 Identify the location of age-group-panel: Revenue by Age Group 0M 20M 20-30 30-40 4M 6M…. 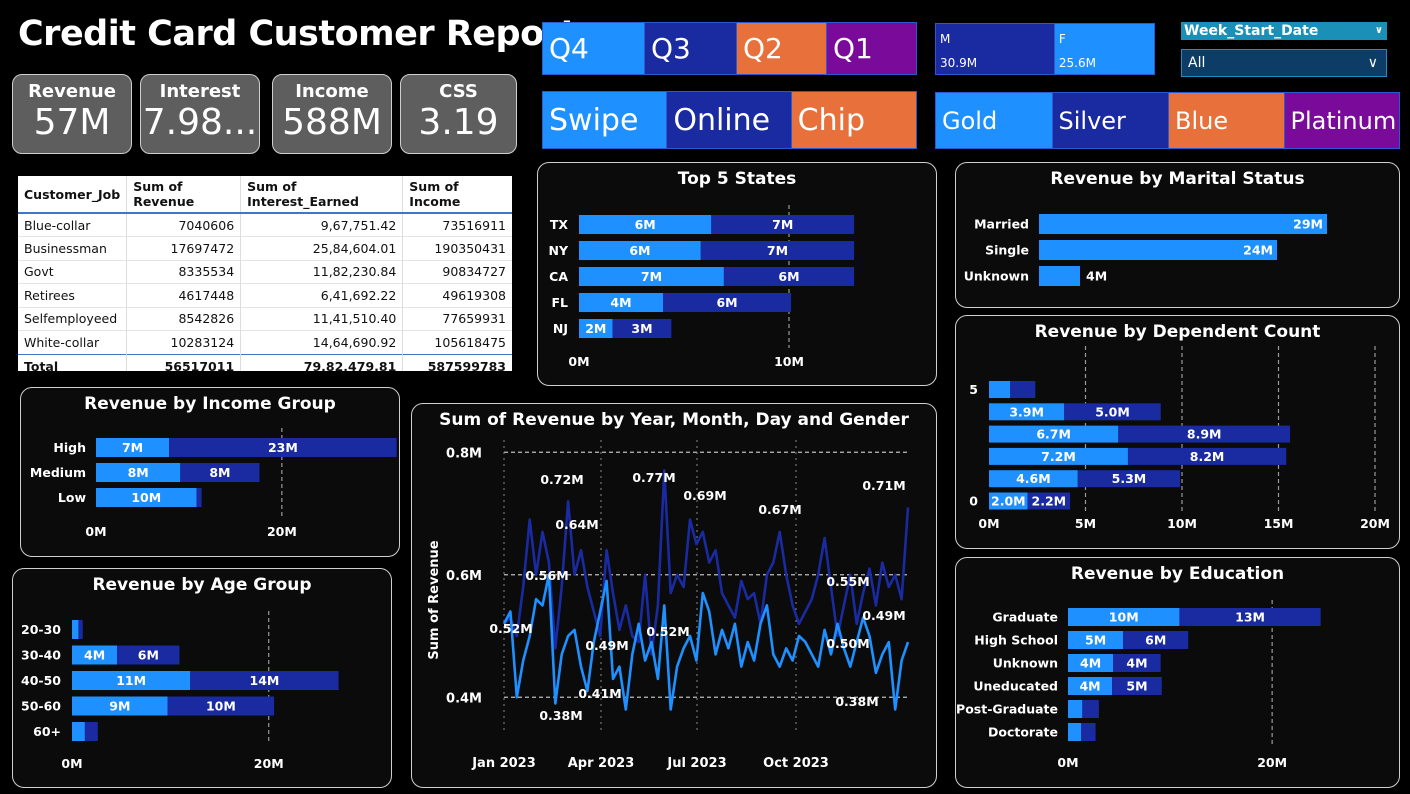
(202, 678).